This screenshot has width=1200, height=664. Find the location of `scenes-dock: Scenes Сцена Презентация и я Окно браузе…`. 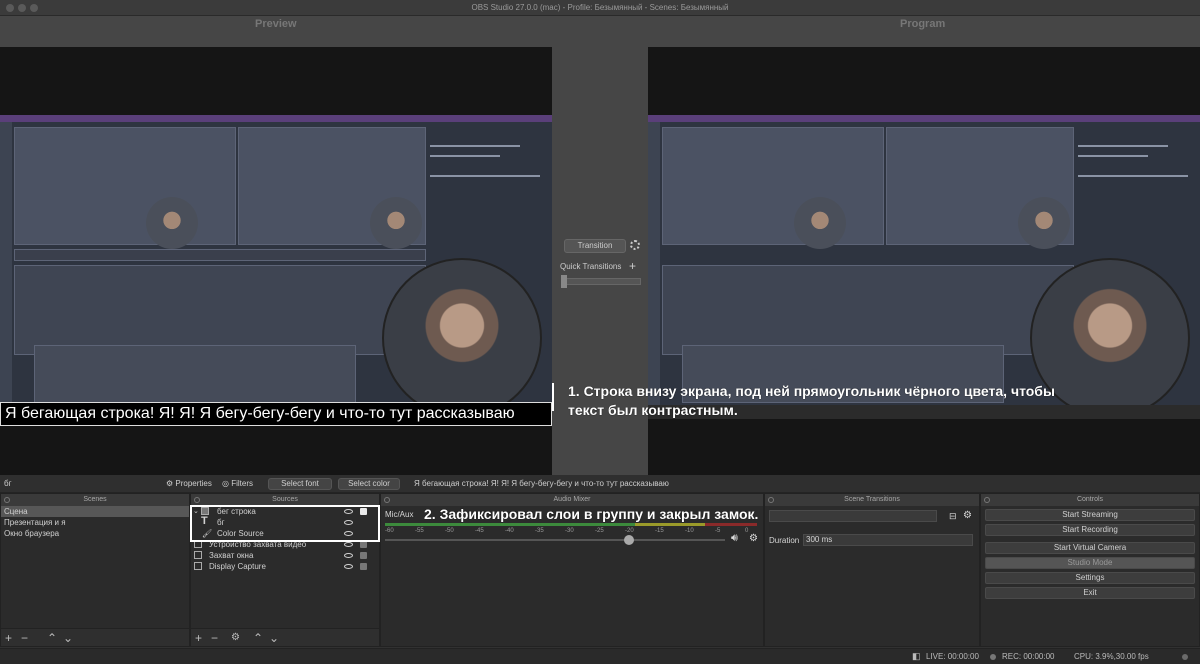

scenes-dock: Scenes Сцена Презентация и я Окно браузе… is located at coordinates (95, 570).